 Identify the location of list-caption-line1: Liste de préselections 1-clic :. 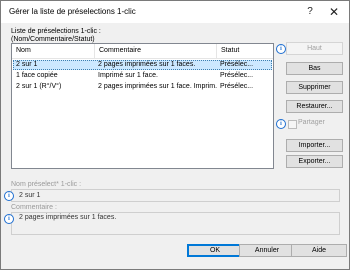
(56, 31).